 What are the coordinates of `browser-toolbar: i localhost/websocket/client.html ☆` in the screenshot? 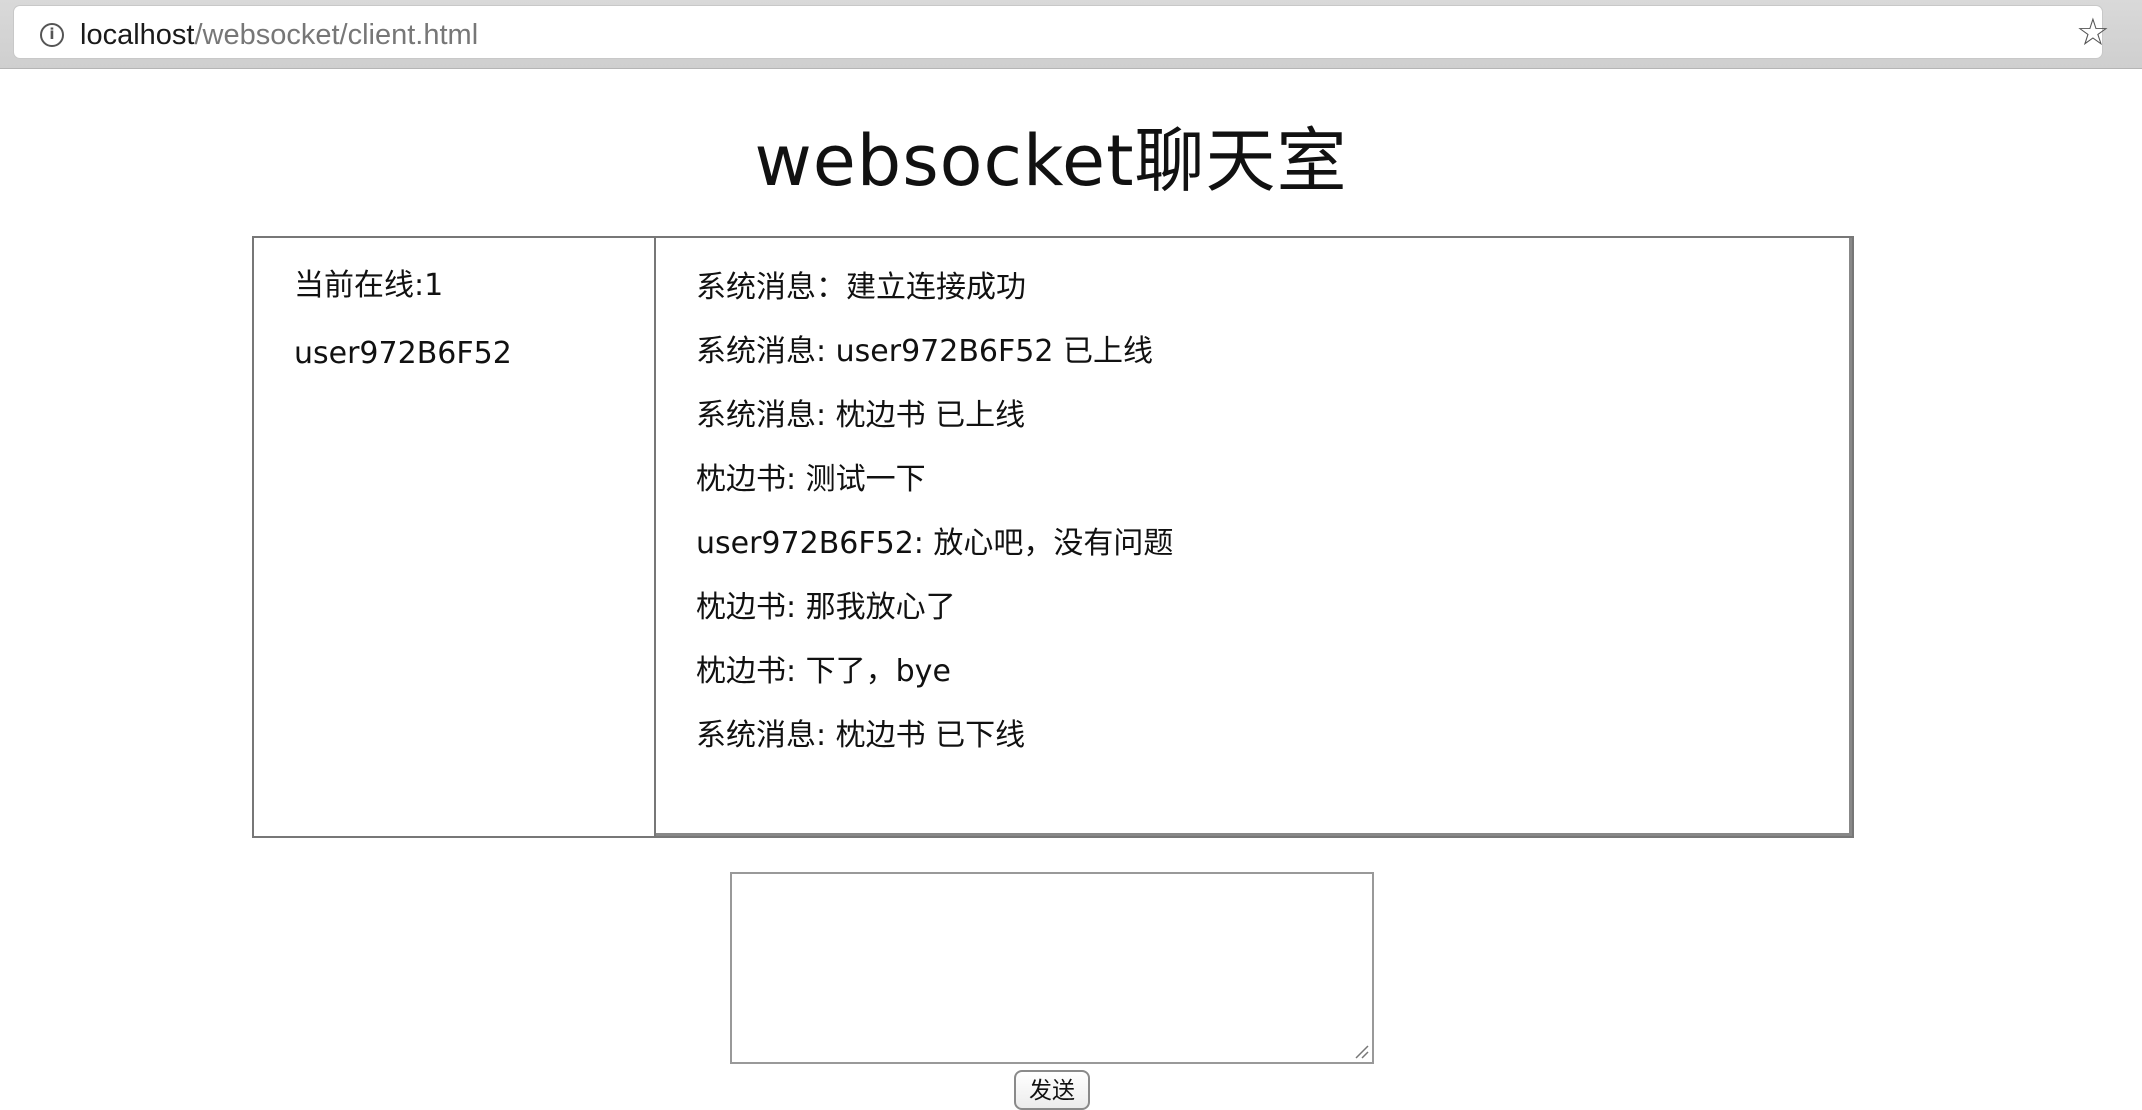 It's located at (1071, 34).